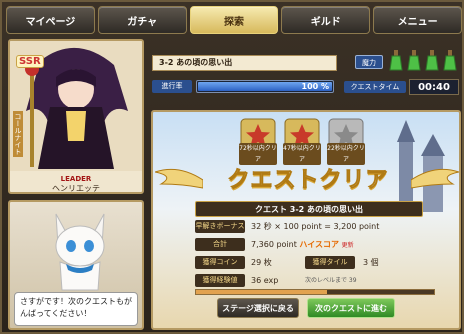  What do you see at coordinates (315, 285) in the screenshot?
I see `exp-row: 獲得経験値 36 exp 次のレベルまで 39` at bounding box center [315, 285].